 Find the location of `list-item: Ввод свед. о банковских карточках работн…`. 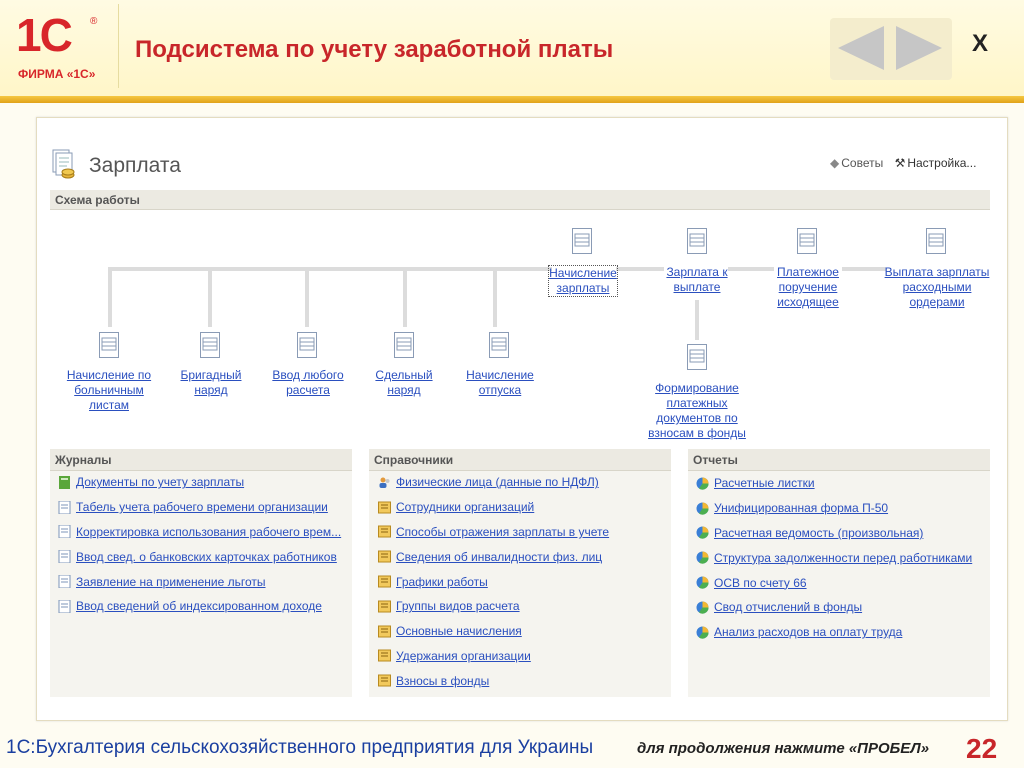

list-item: Ввод свед. о банковских карточках работн… is located at coordinates (203, 556).